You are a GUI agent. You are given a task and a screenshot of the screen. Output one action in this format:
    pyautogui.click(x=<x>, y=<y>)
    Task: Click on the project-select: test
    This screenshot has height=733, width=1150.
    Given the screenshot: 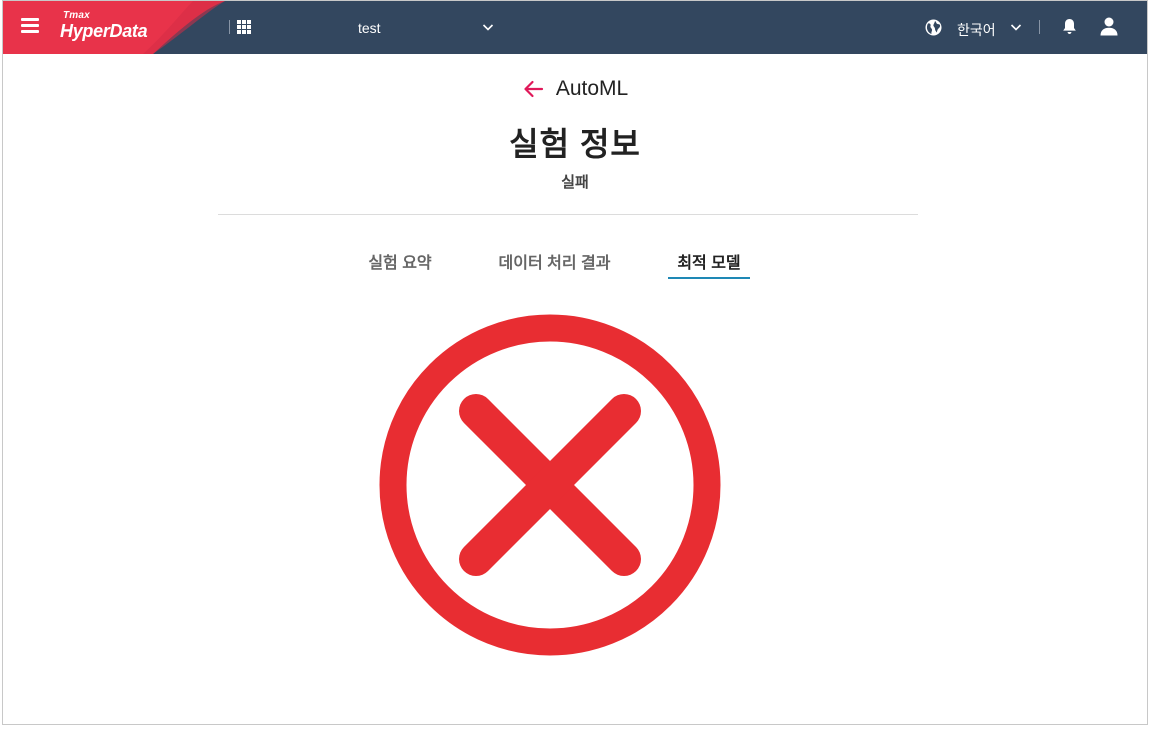 What is the action you would take?
    pyautogui.click(x=428, y=28)
    